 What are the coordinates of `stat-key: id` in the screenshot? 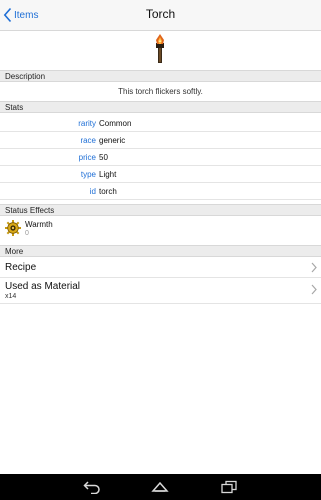 It's located at (92, 191).